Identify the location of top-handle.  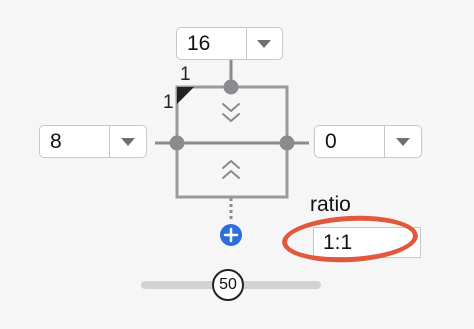
(231, 87).